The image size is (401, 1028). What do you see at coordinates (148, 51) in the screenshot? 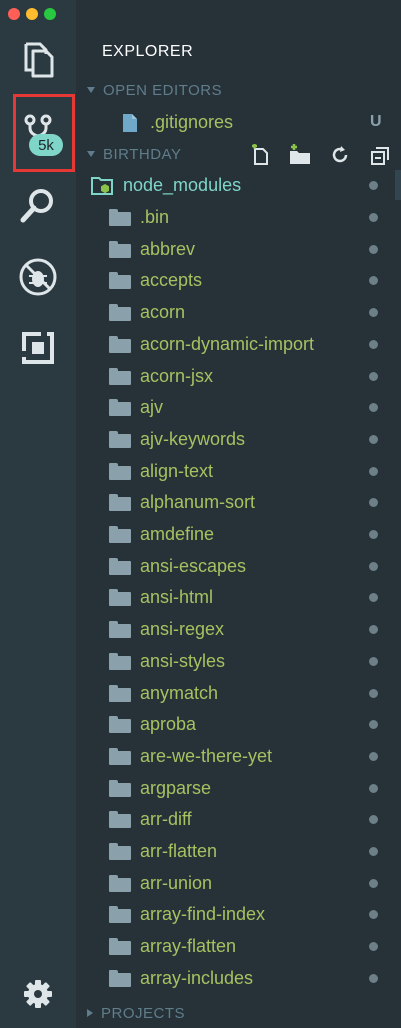
I see `explorer-title: EXPLORER` at bounding box center [148, 51].